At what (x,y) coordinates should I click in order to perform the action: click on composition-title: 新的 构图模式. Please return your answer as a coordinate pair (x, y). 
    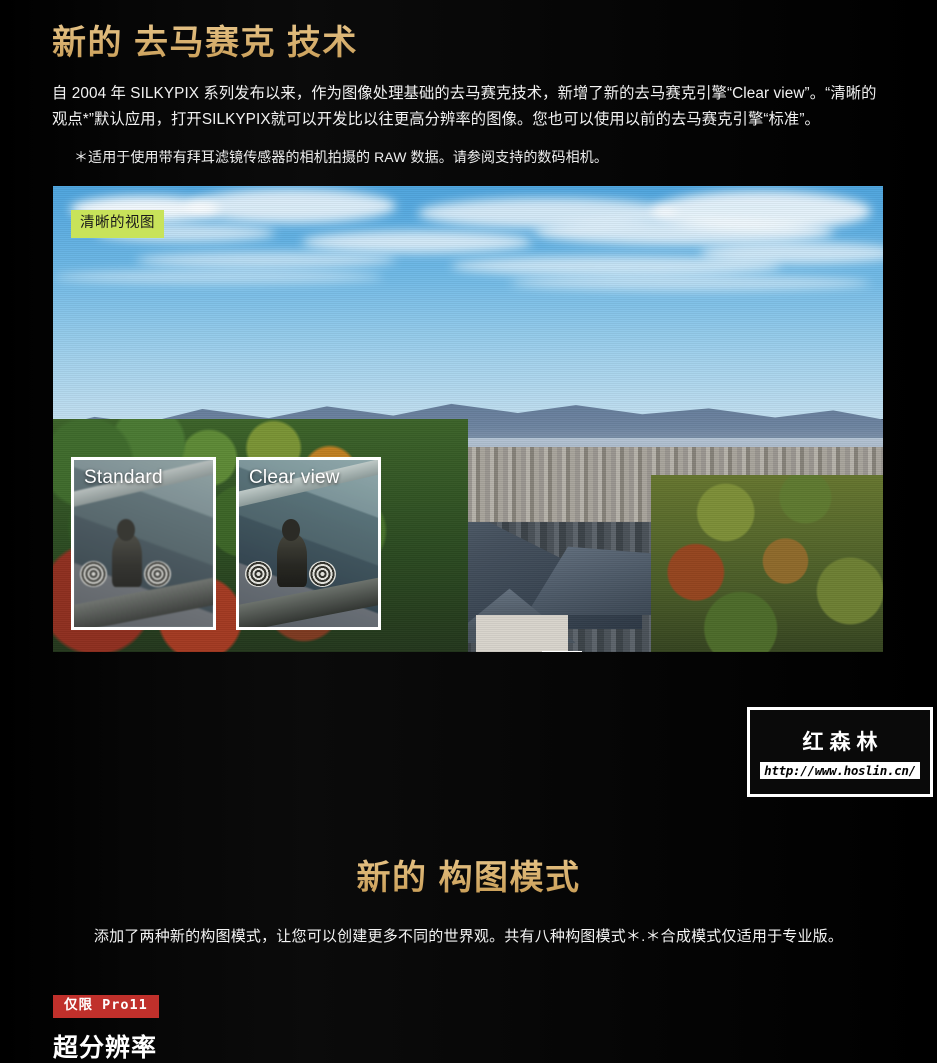
    Looking at the image, I should click on (468, 864).